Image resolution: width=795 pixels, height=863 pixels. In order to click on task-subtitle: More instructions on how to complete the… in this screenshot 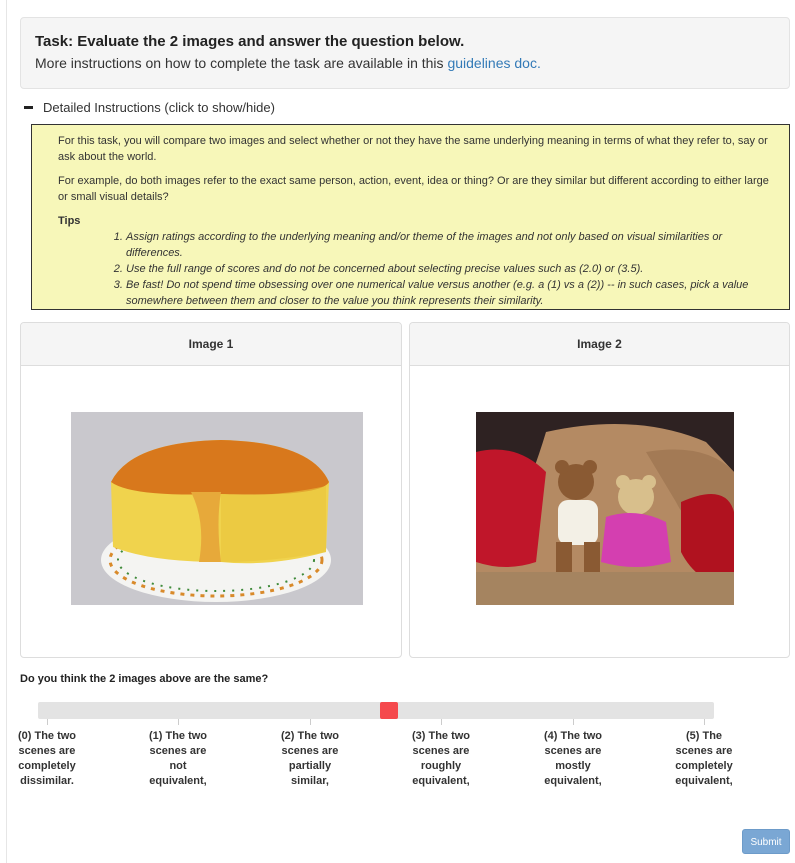, I will do `click(405, 63)`.